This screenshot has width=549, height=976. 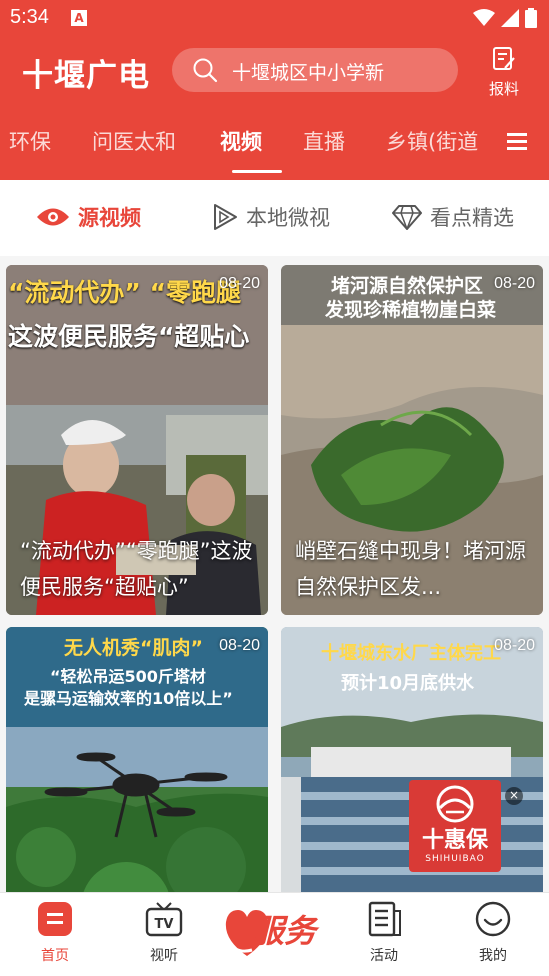 I want to click on report-label: 报料, so click(x=503, y=89).